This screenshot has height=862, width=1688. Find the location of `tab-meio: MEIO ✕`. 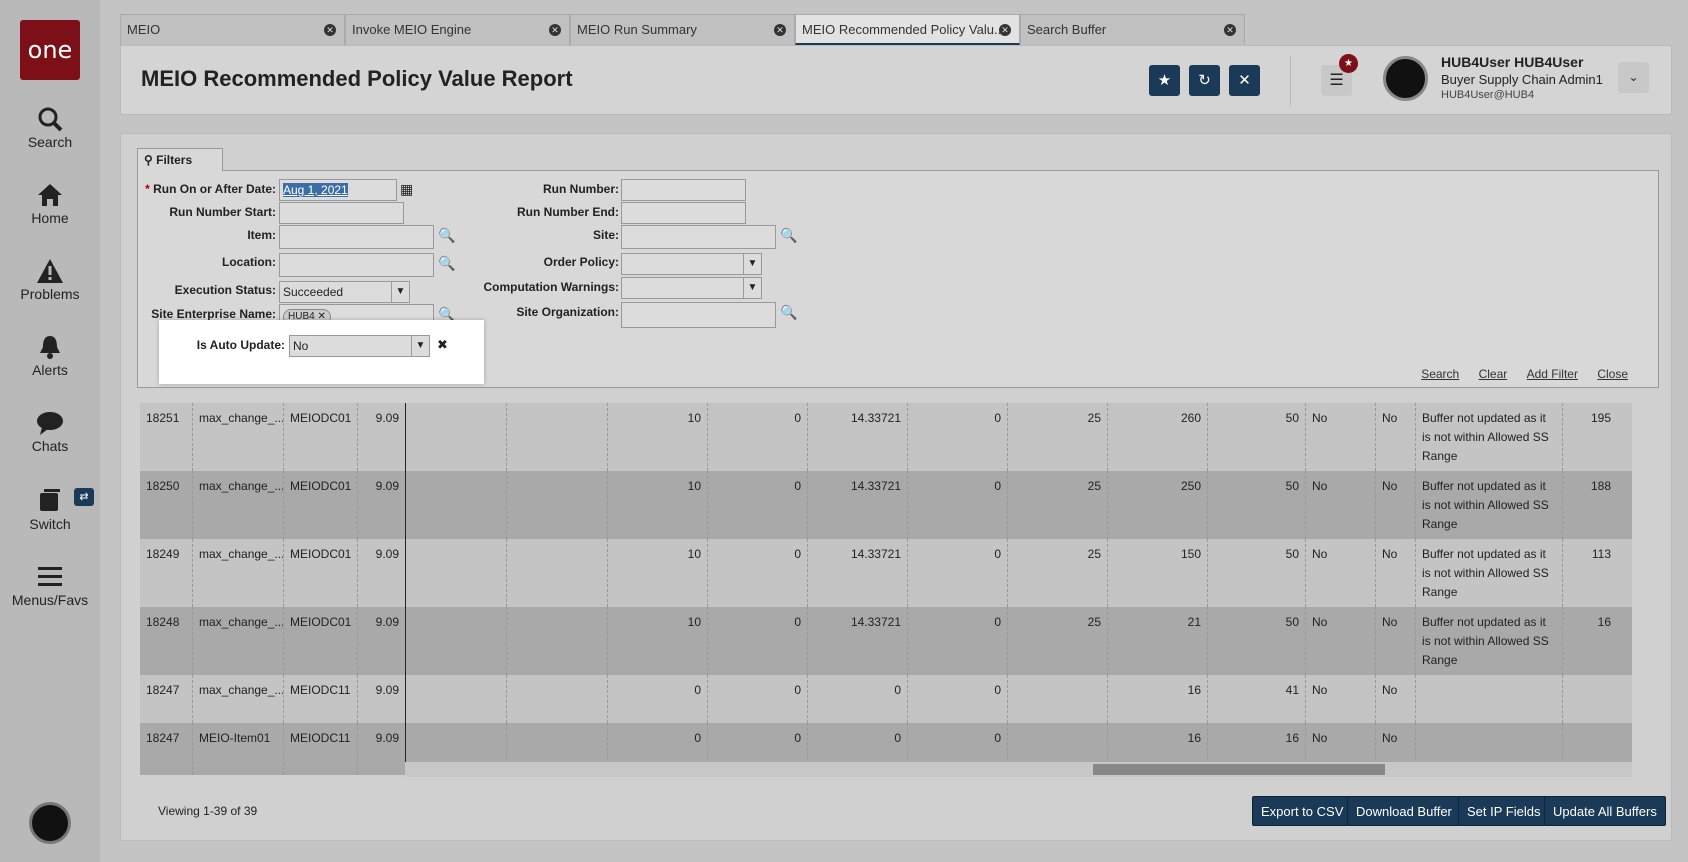

tab-meio: MEIO ✕ is located at coordinates (232, 29).